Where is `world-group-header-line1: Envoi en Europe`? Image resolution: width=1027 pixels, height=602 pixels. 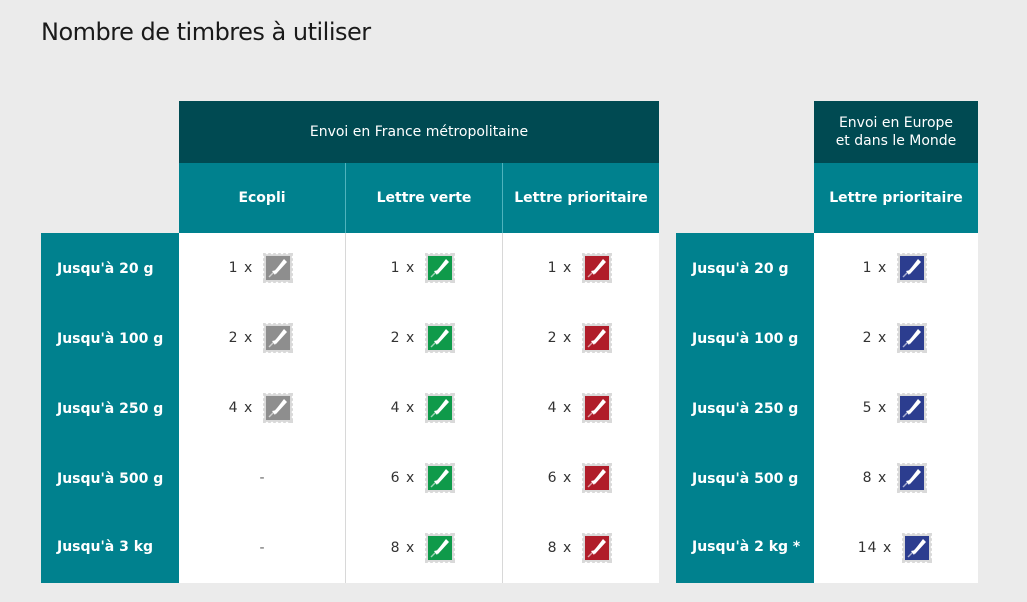
world-group-header-line1: Envoi en Europe is located at coordinates (896, 123).